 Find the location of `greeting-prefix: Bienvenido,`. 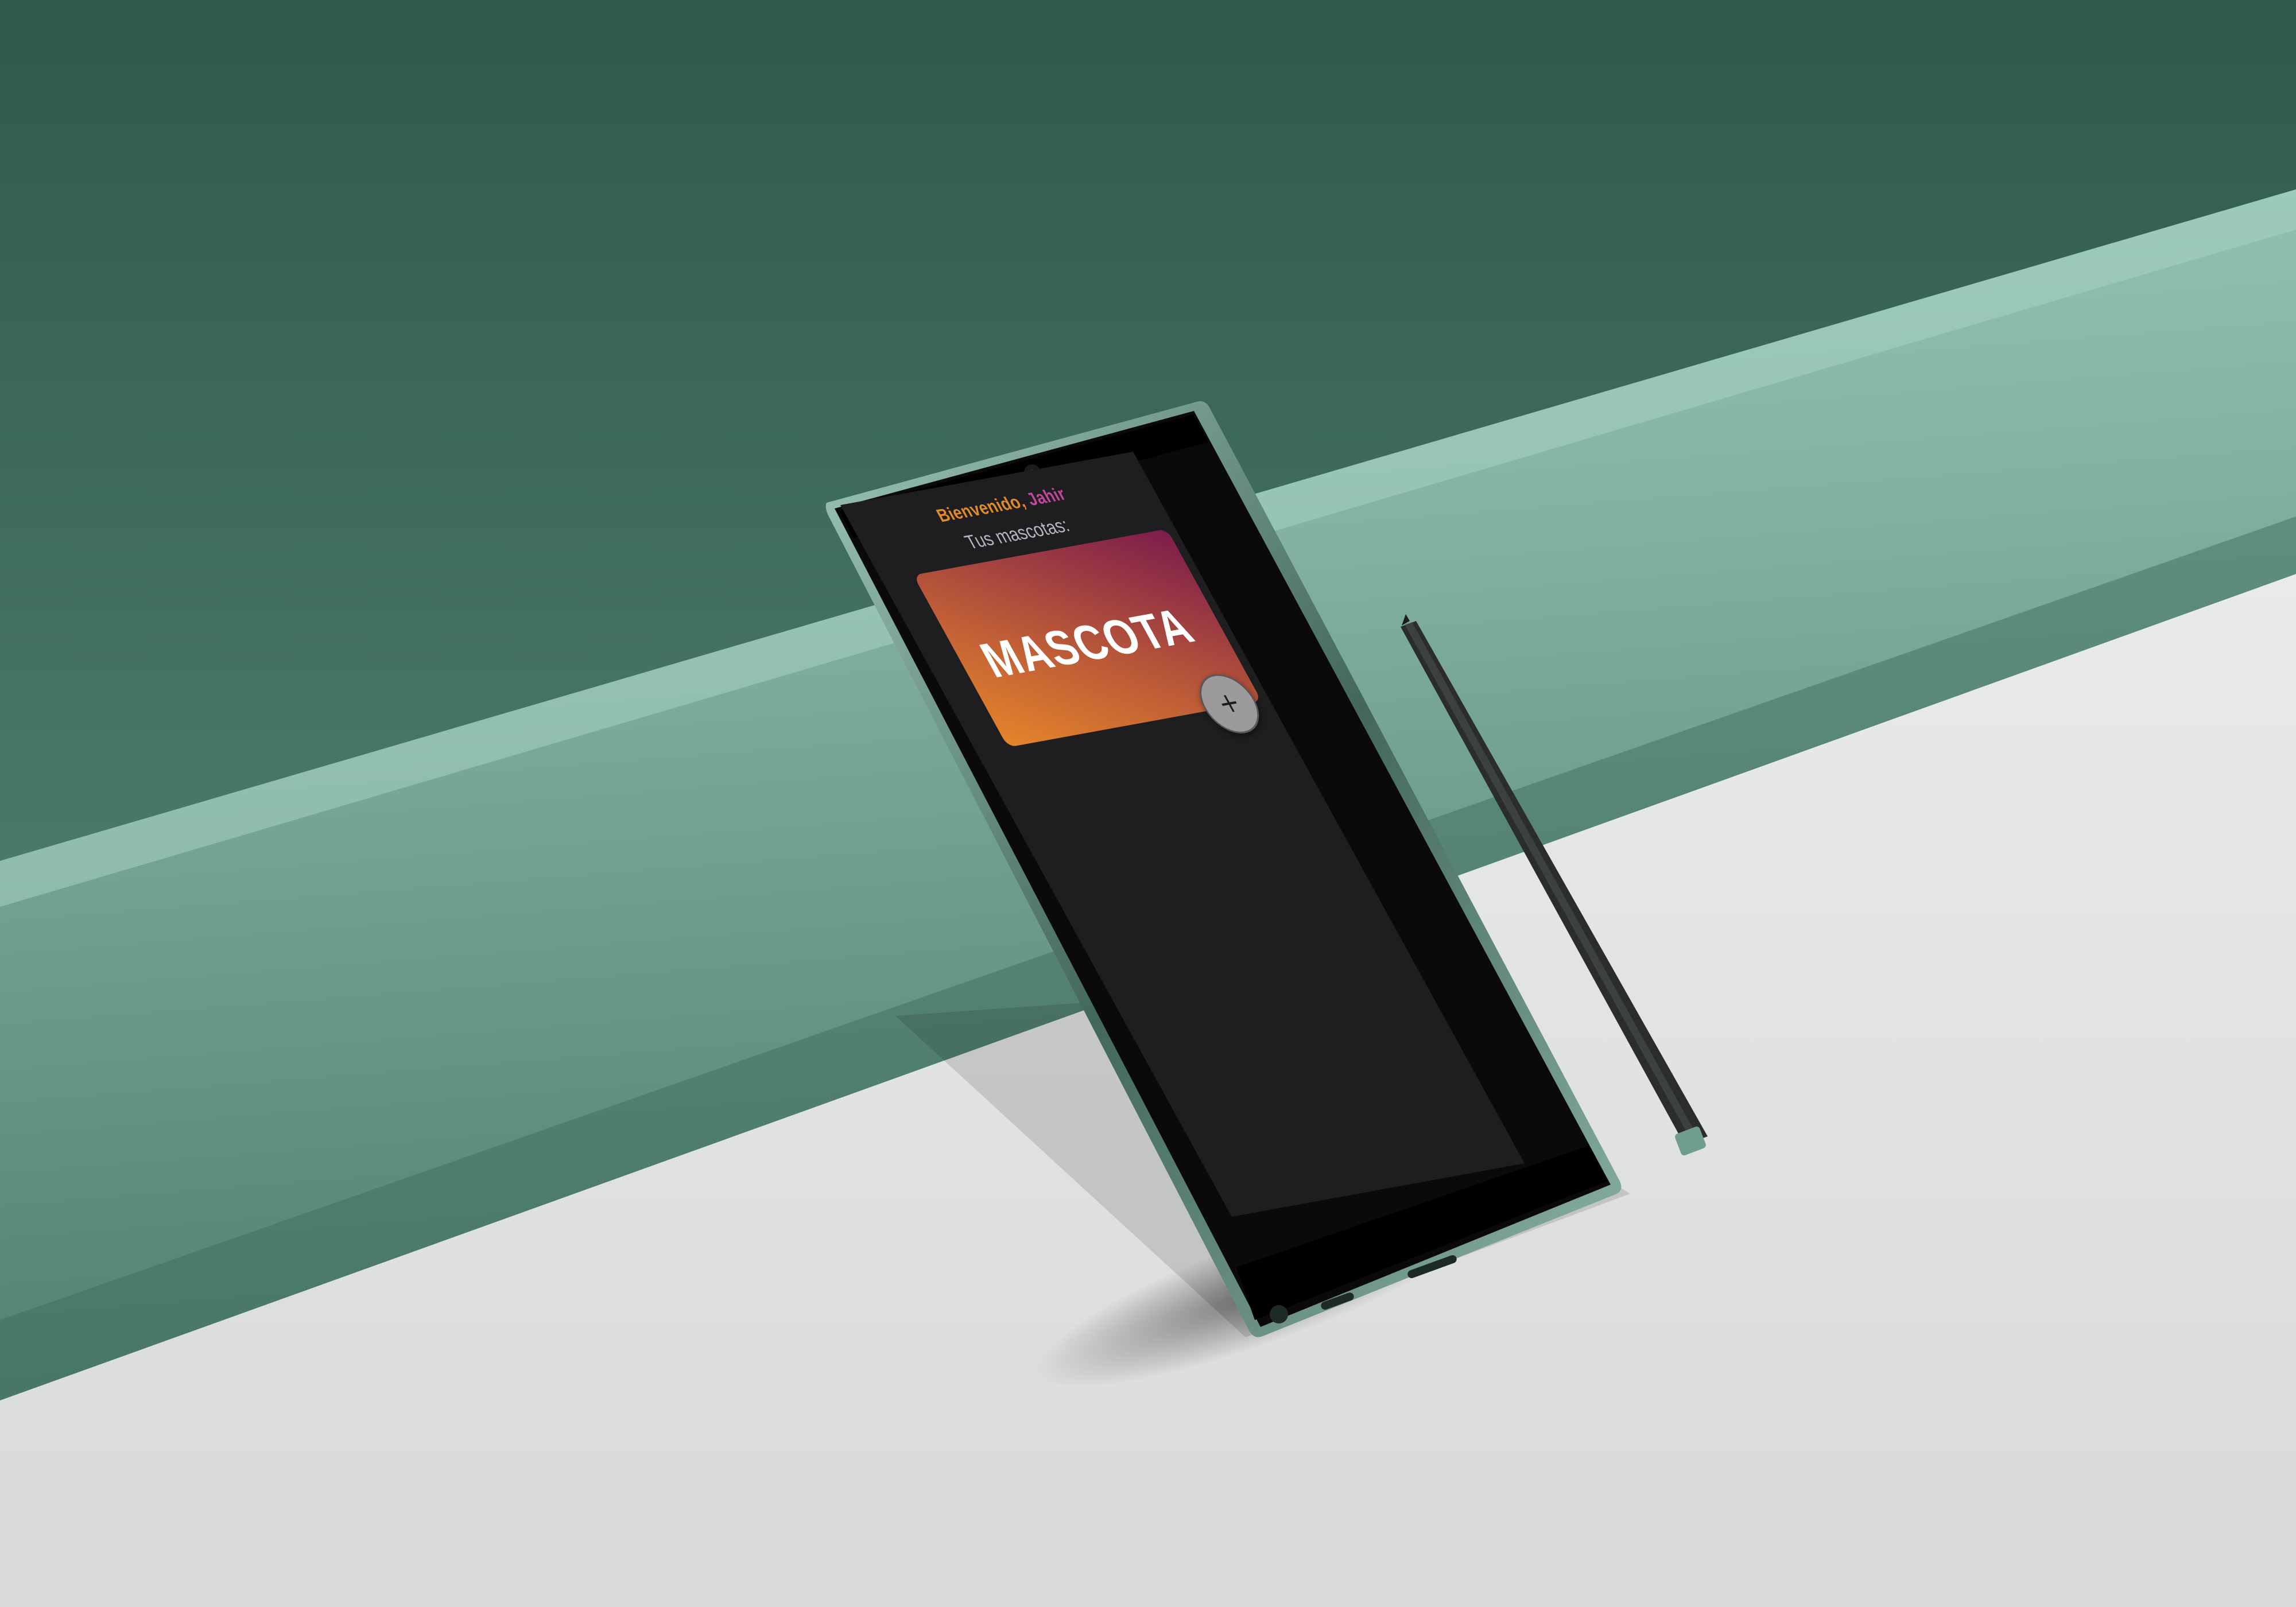

greeting-prefix: Bienvenido, is located at coordinates (981, 508).